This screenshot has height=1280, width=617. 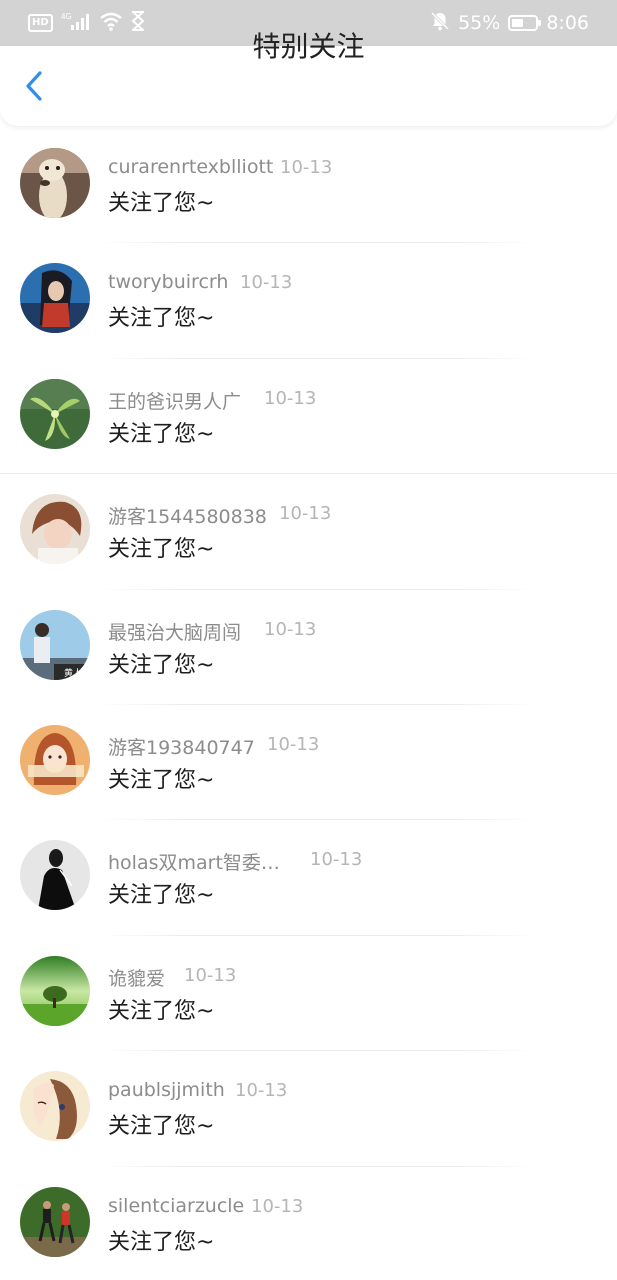 I want to click on username: tworybuircrh, so click(x=168, y=282).